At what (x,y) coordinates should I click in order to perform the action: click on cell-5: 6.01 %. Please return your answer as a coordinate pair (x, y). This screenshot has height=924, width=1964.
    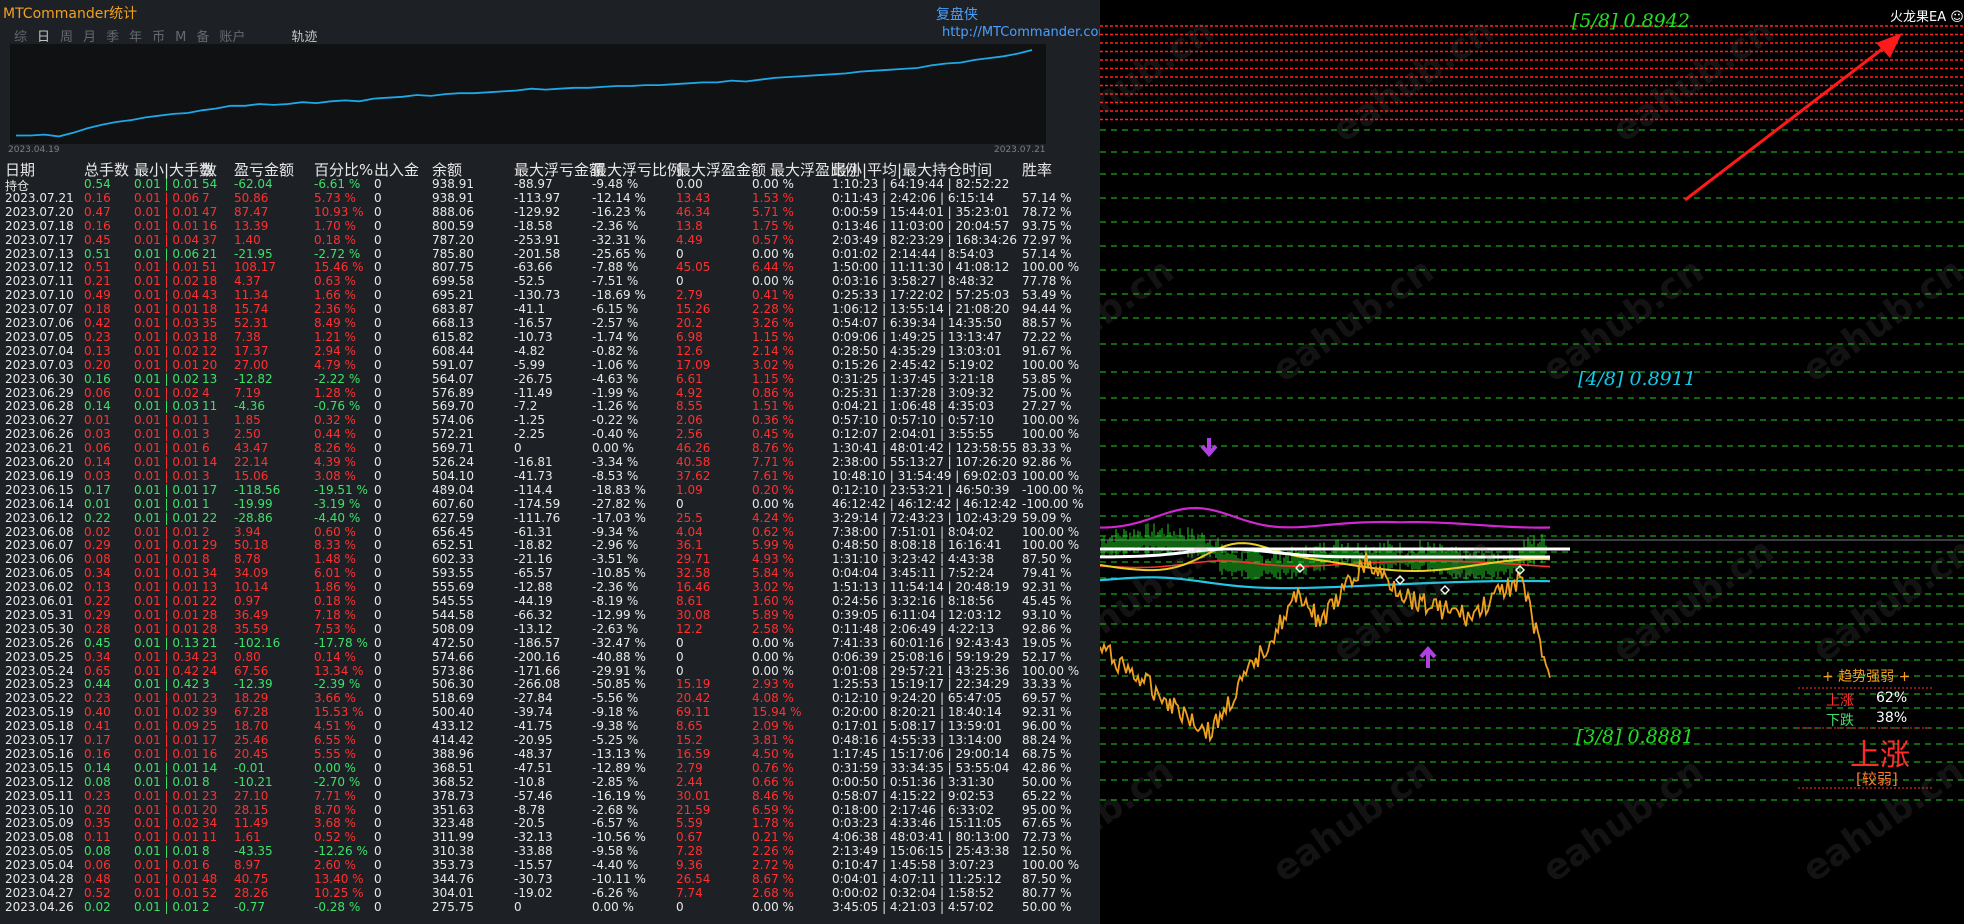
    Looking at the image, I should click on (335, 573).